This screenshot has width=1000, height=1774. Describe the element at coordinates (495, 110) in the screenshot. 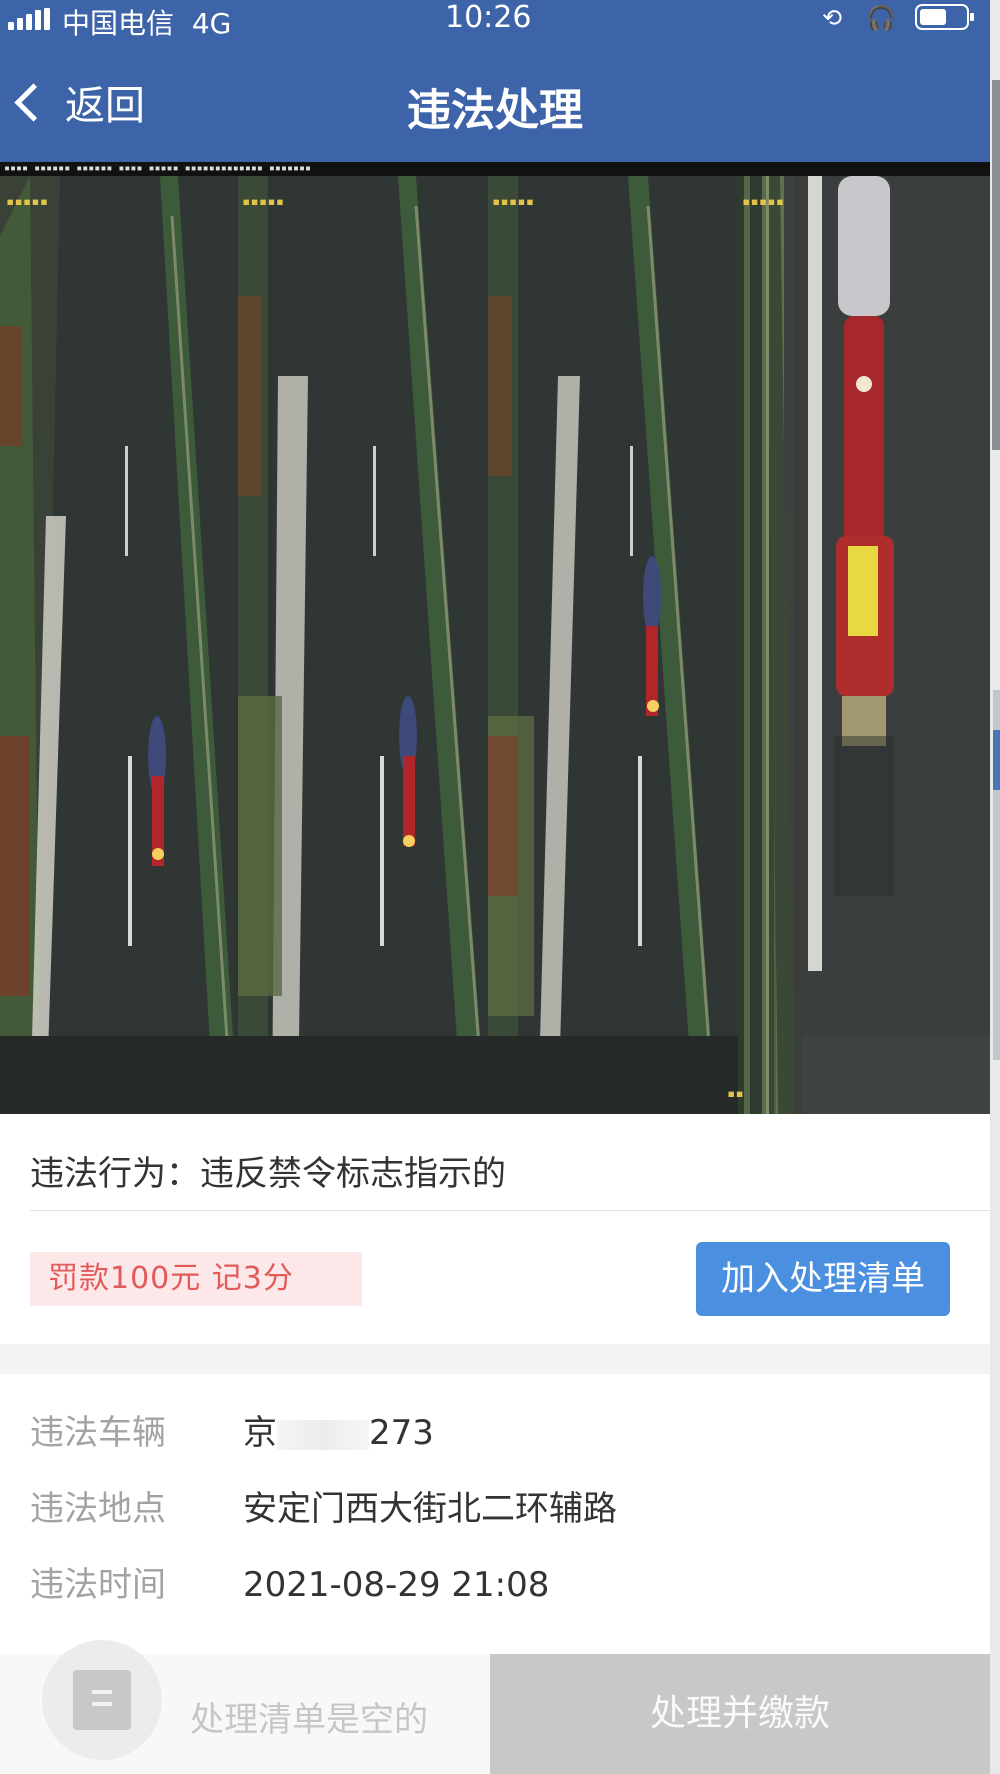

I see `page-title: 违法处理` at that location.